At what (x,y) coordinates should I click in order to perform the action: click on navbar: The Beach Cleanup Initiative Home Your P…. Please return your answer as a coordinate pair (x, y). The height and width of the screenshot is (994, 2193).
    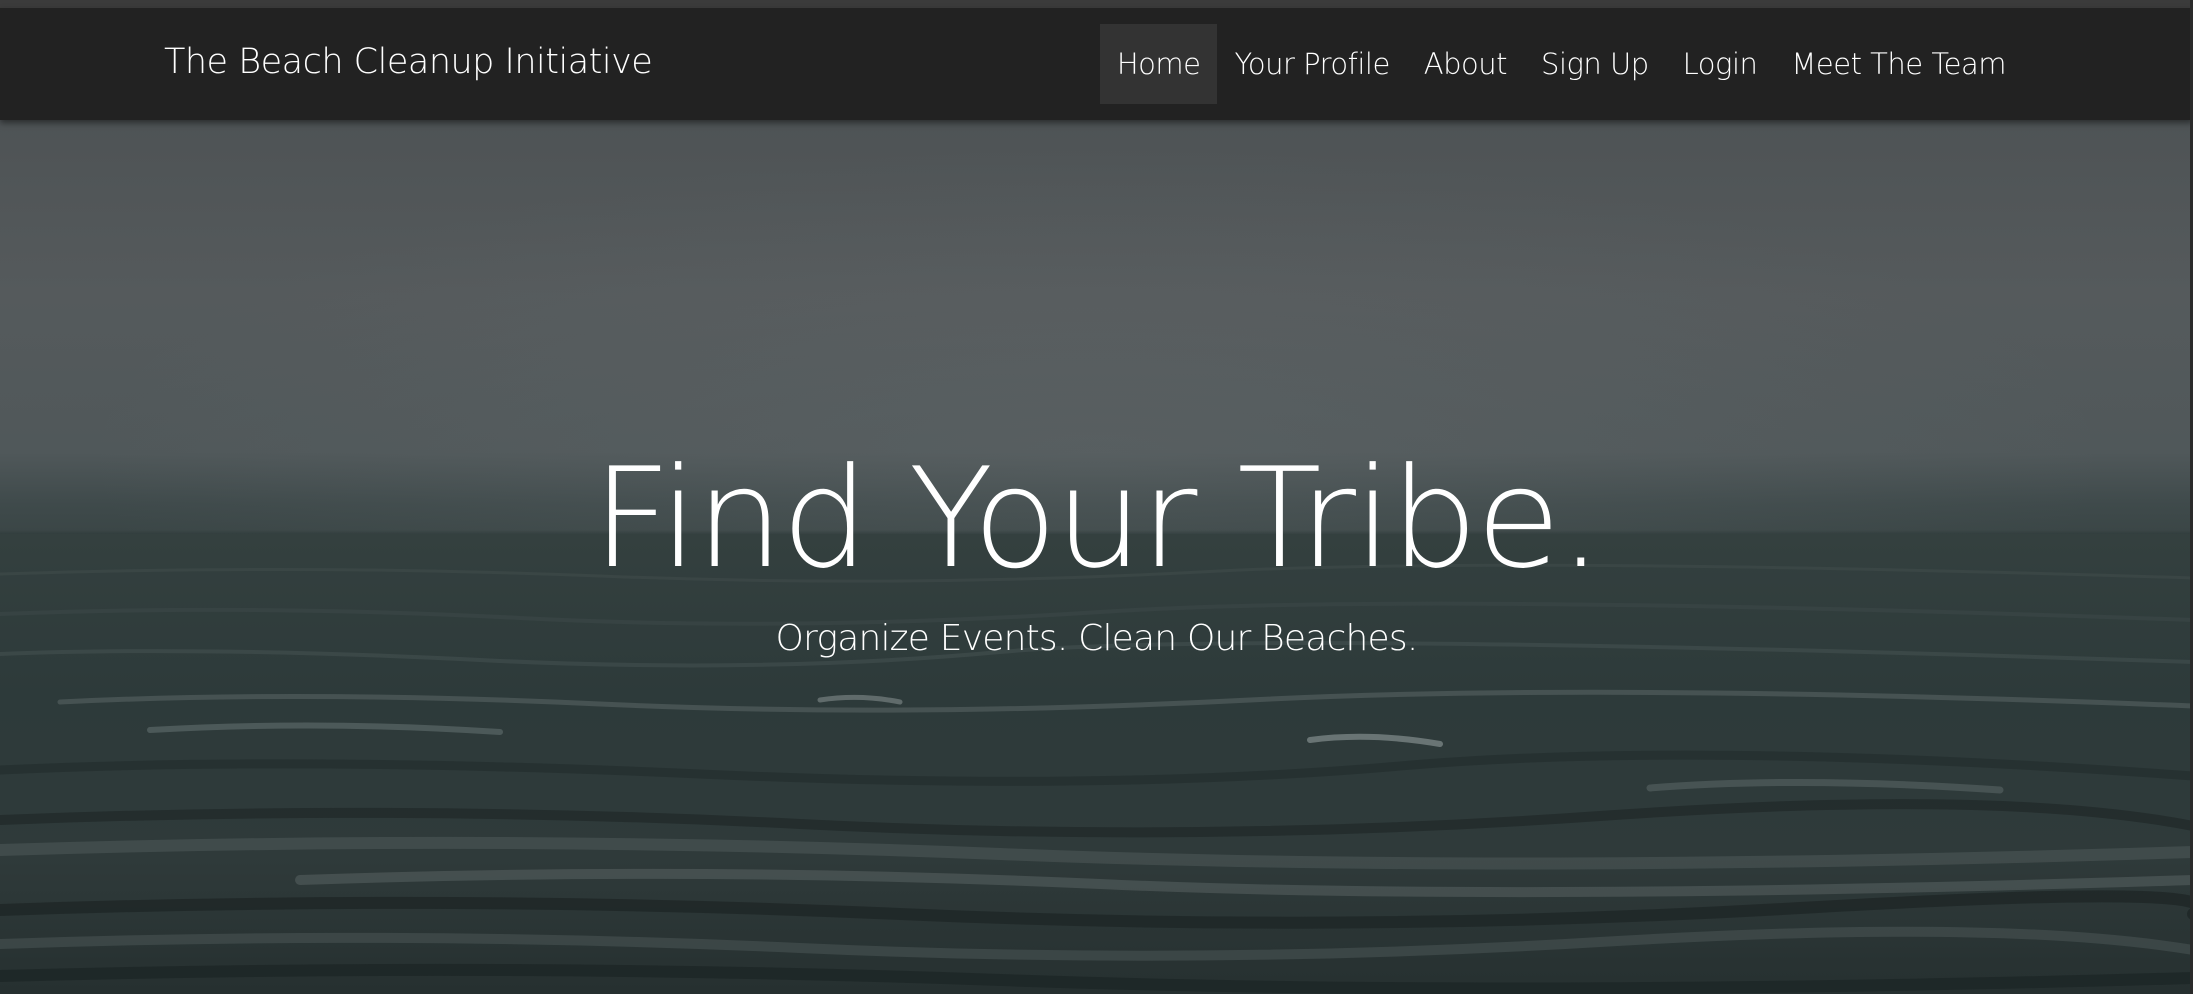
    Looking at the image, I should click on (1096, 64).